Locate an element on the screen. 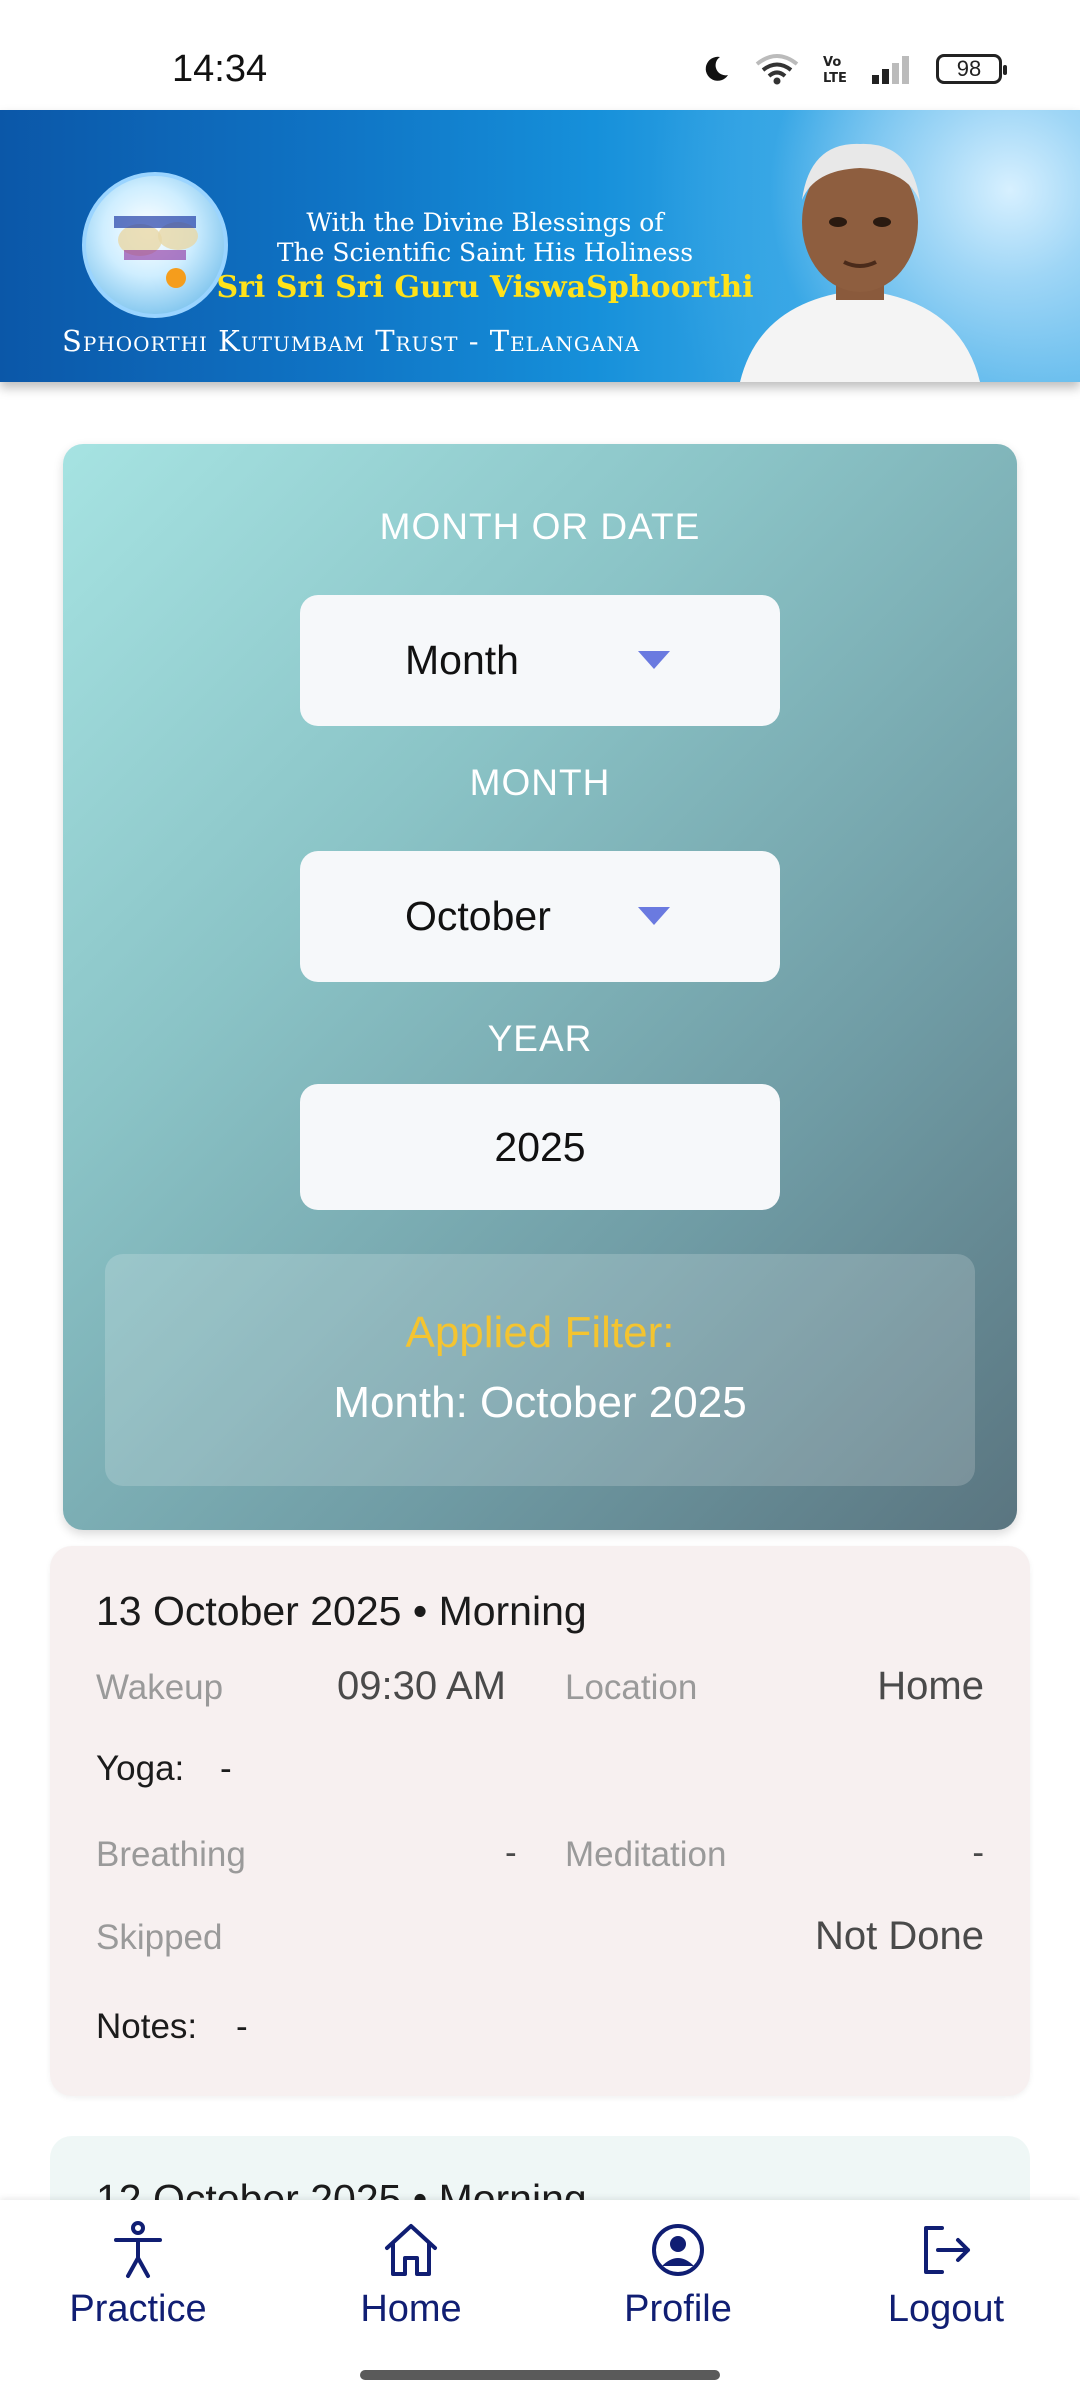 The width and height of the screenshot is (1080, 2400). nav-profile-label: Profile is located at coordinates (678, 2309).